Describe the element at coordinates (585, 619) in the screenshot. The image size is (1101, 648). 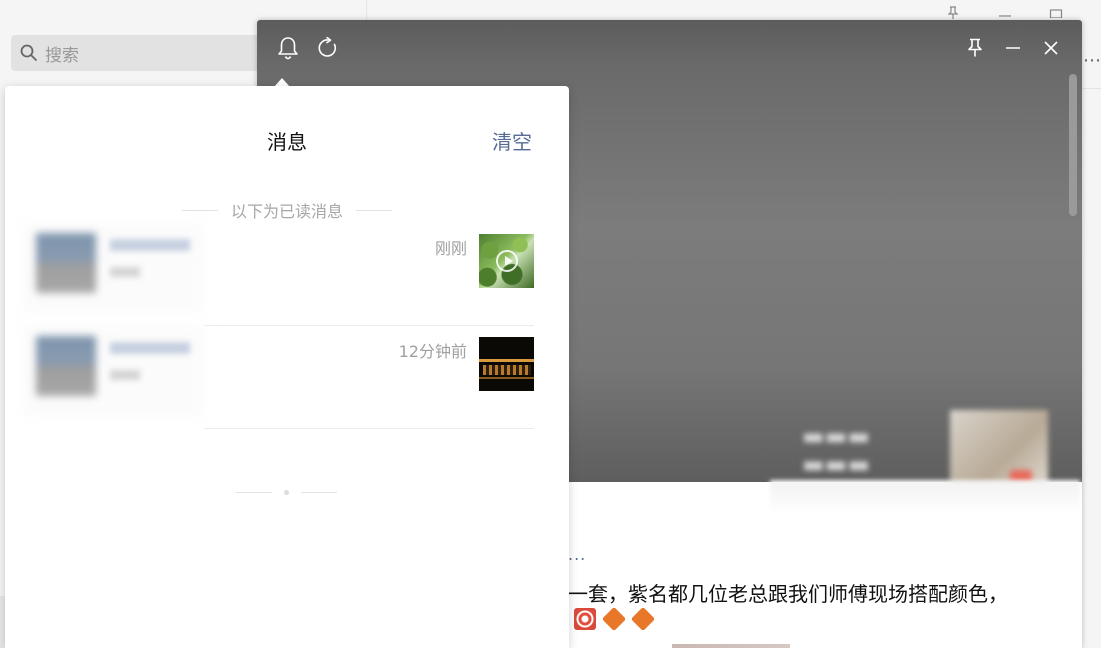
I see `firecracker-emoji` at that location.